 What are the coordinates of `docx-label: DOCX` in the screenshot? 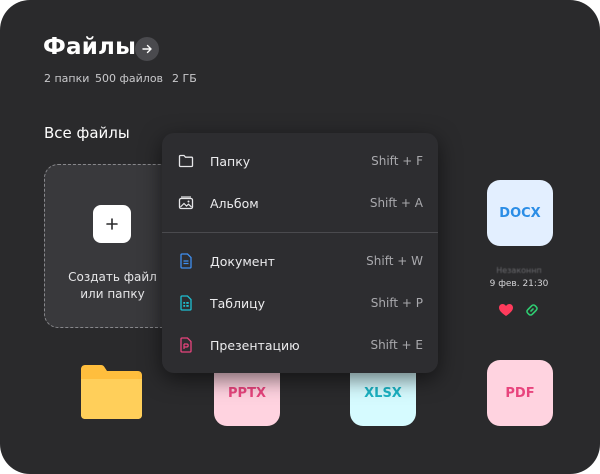 It's located at (520, 213).